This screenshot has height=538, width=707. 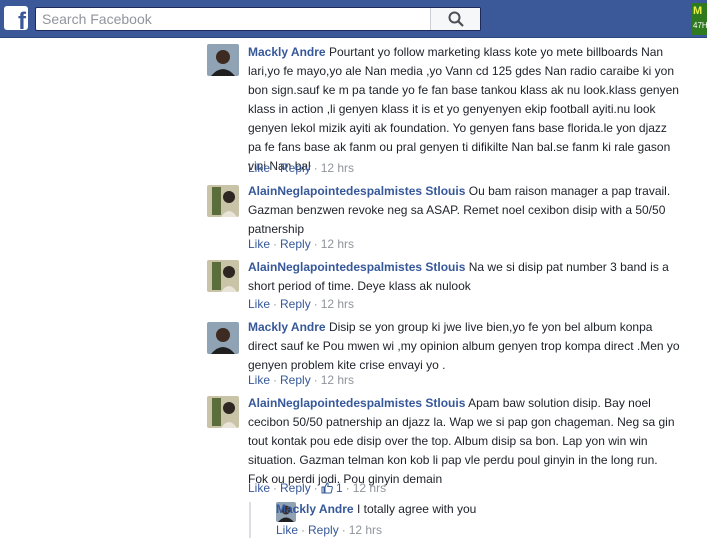 I want to click on reactions-count: 1, so click(x=332, y=488).